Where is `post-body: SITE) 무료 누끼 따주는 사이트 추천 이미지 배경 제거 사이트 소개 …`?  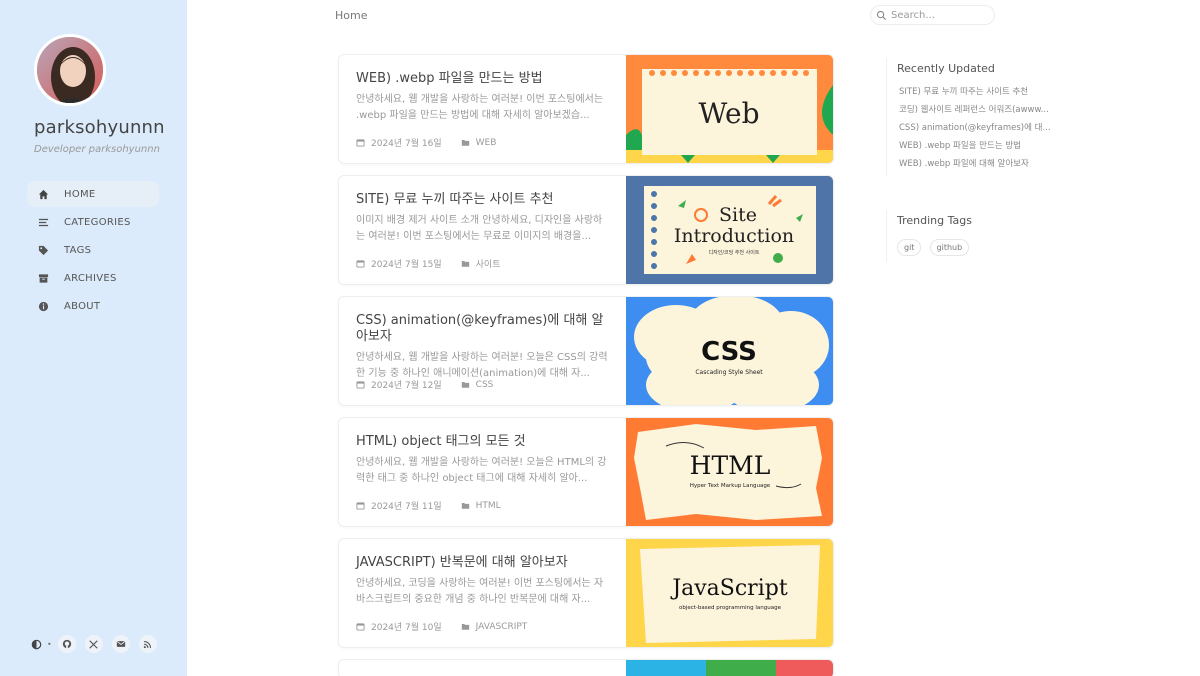
post-body: SITE) 무료 누끼 따주는 사이트 추천 이미지 배경 제거 사이트 소개 … is located at coordinates (483, 218).